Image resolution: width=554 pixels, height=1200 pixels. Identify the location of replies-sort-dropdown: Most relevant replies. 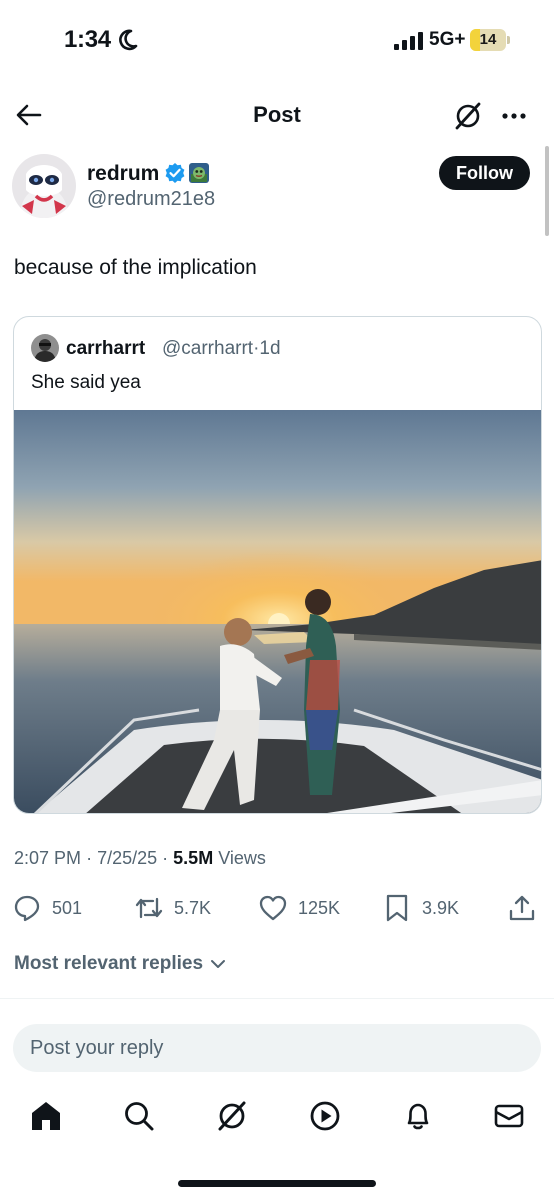
(120, 964).